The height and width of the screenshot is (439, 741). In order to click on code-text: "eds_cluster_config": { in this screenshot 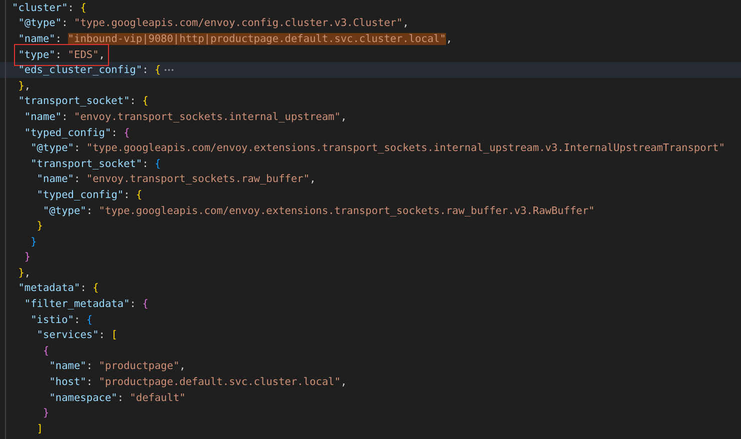, I will do `click(89, 70)`.